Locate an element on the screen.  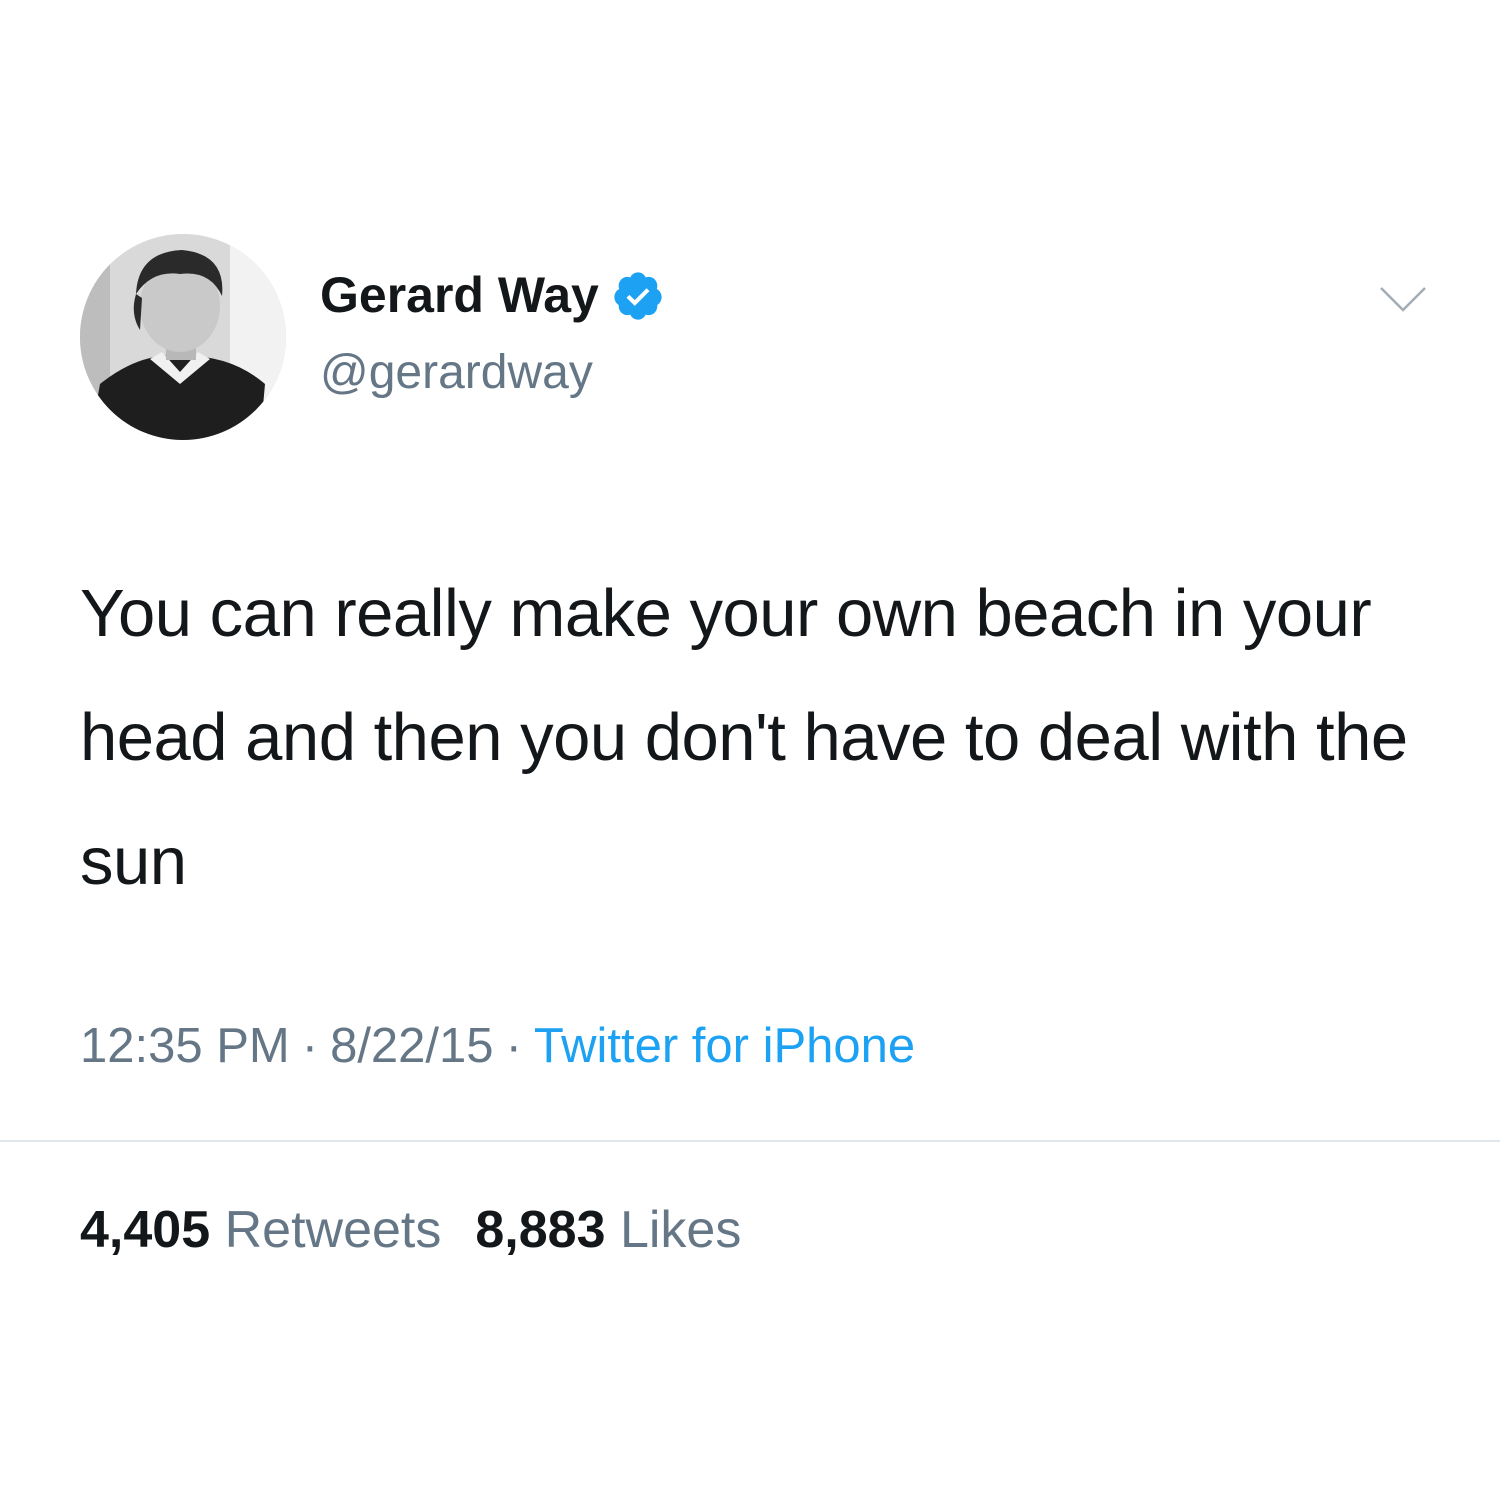
tweet-source-link: Twitter for iPhone is located at coordinates (724, 1046).